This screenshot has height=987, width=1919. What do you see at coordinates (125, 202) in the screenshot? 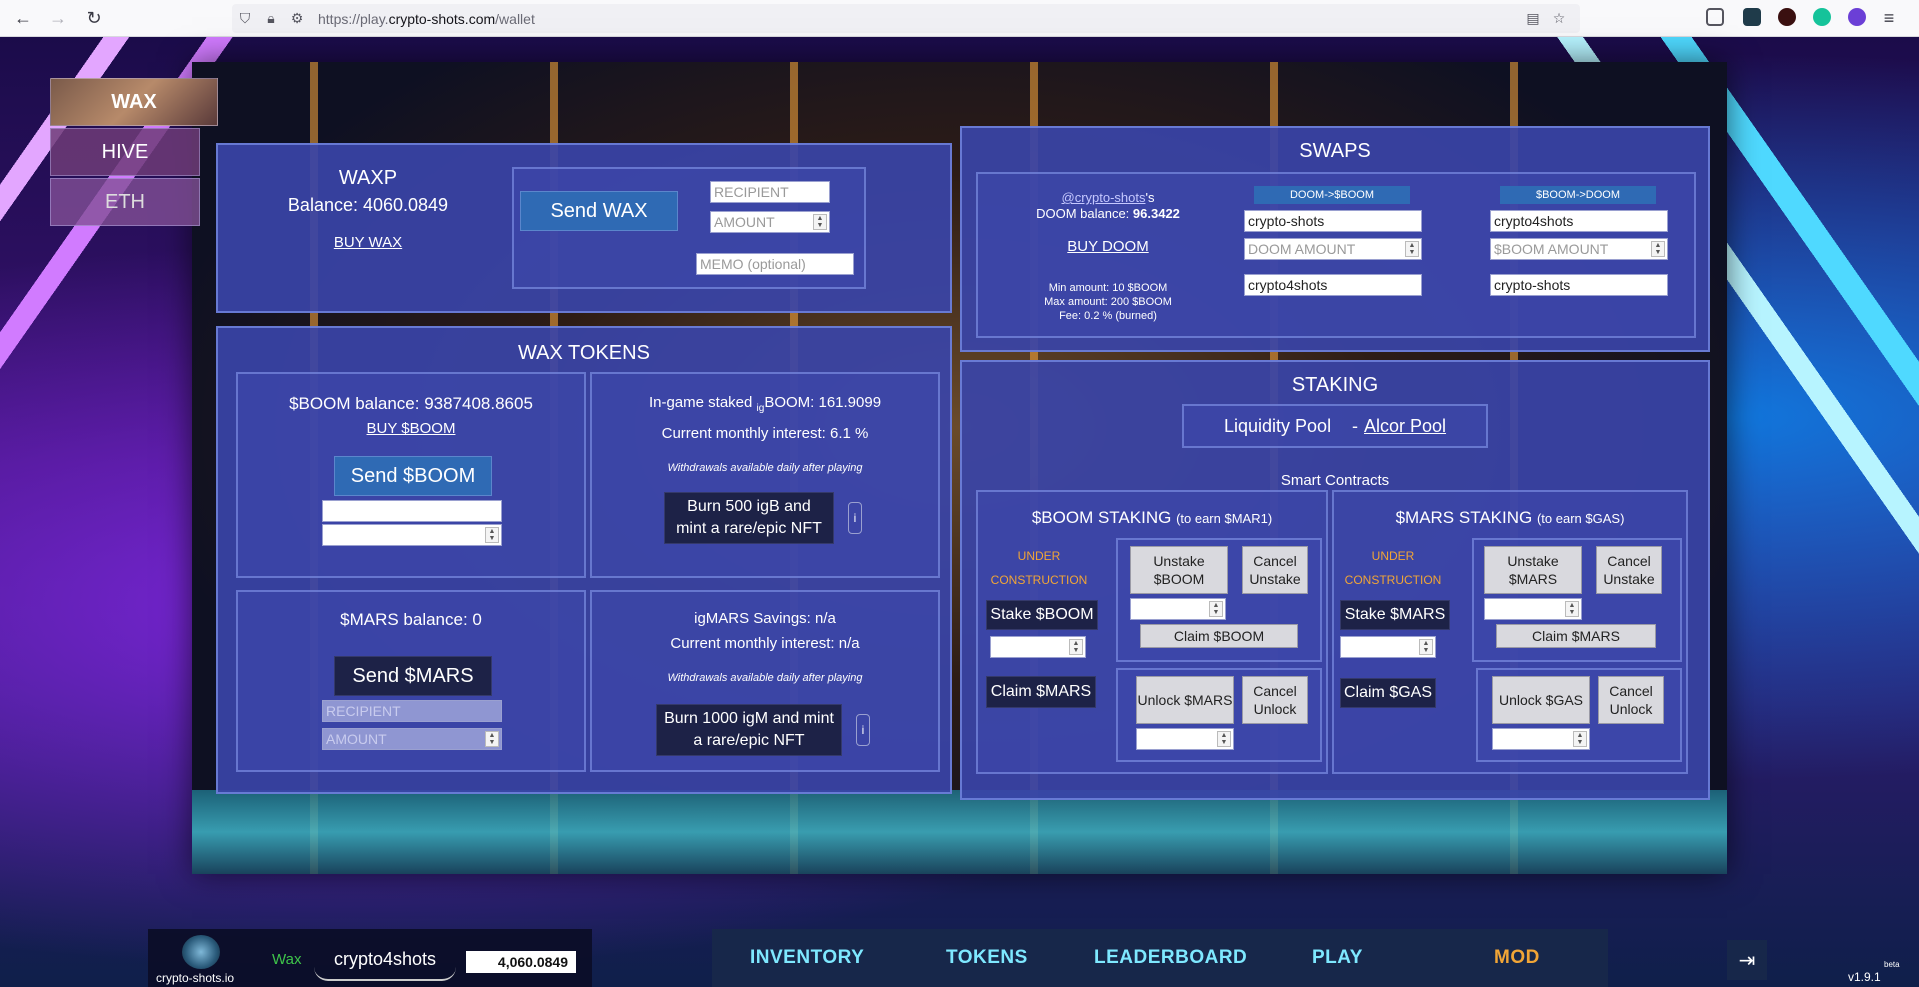
I see `chain-tab-eth: ETH` at bounding box center [125, 202].